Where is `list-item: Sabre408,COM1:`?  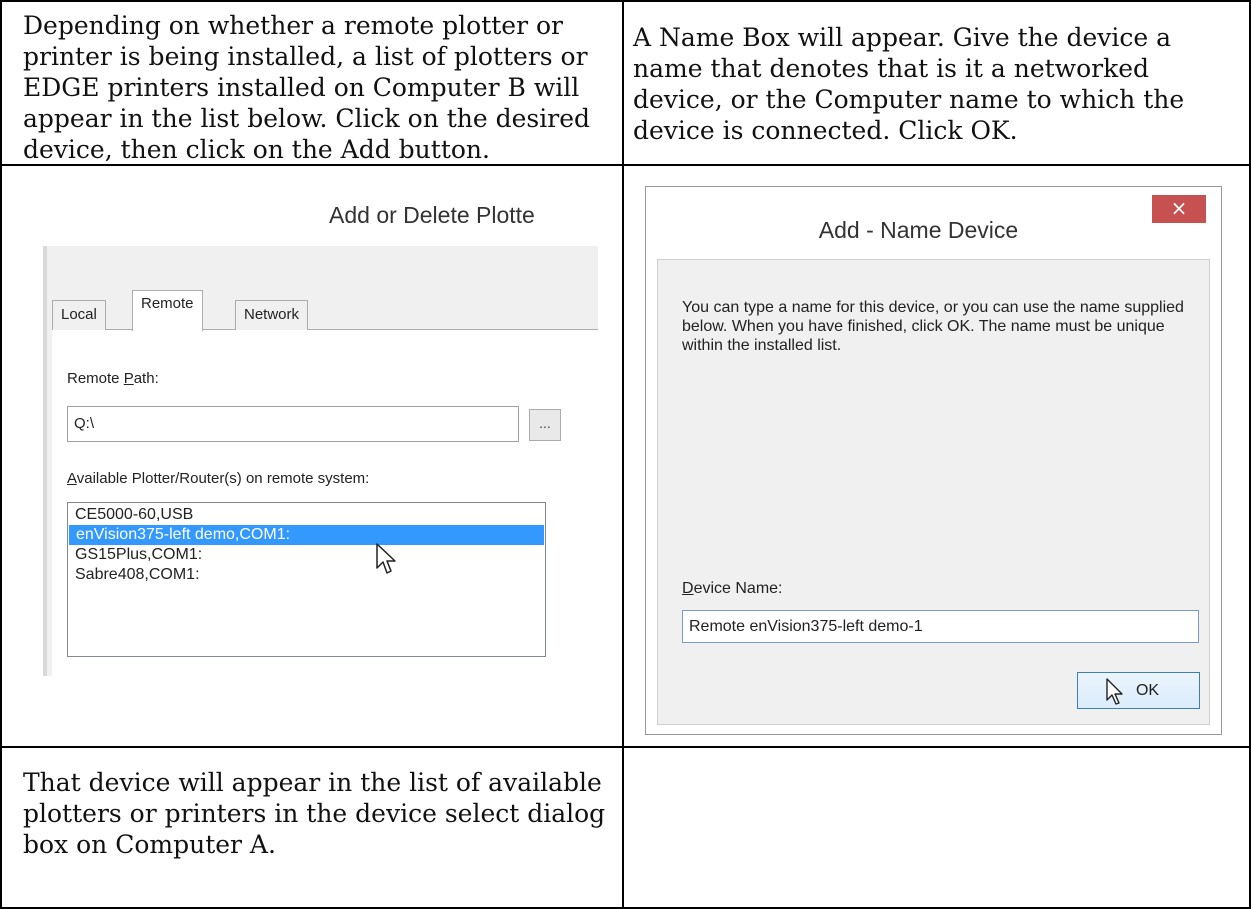
list-item: Sabre408,COM1: is located at coordinates (306, 575).